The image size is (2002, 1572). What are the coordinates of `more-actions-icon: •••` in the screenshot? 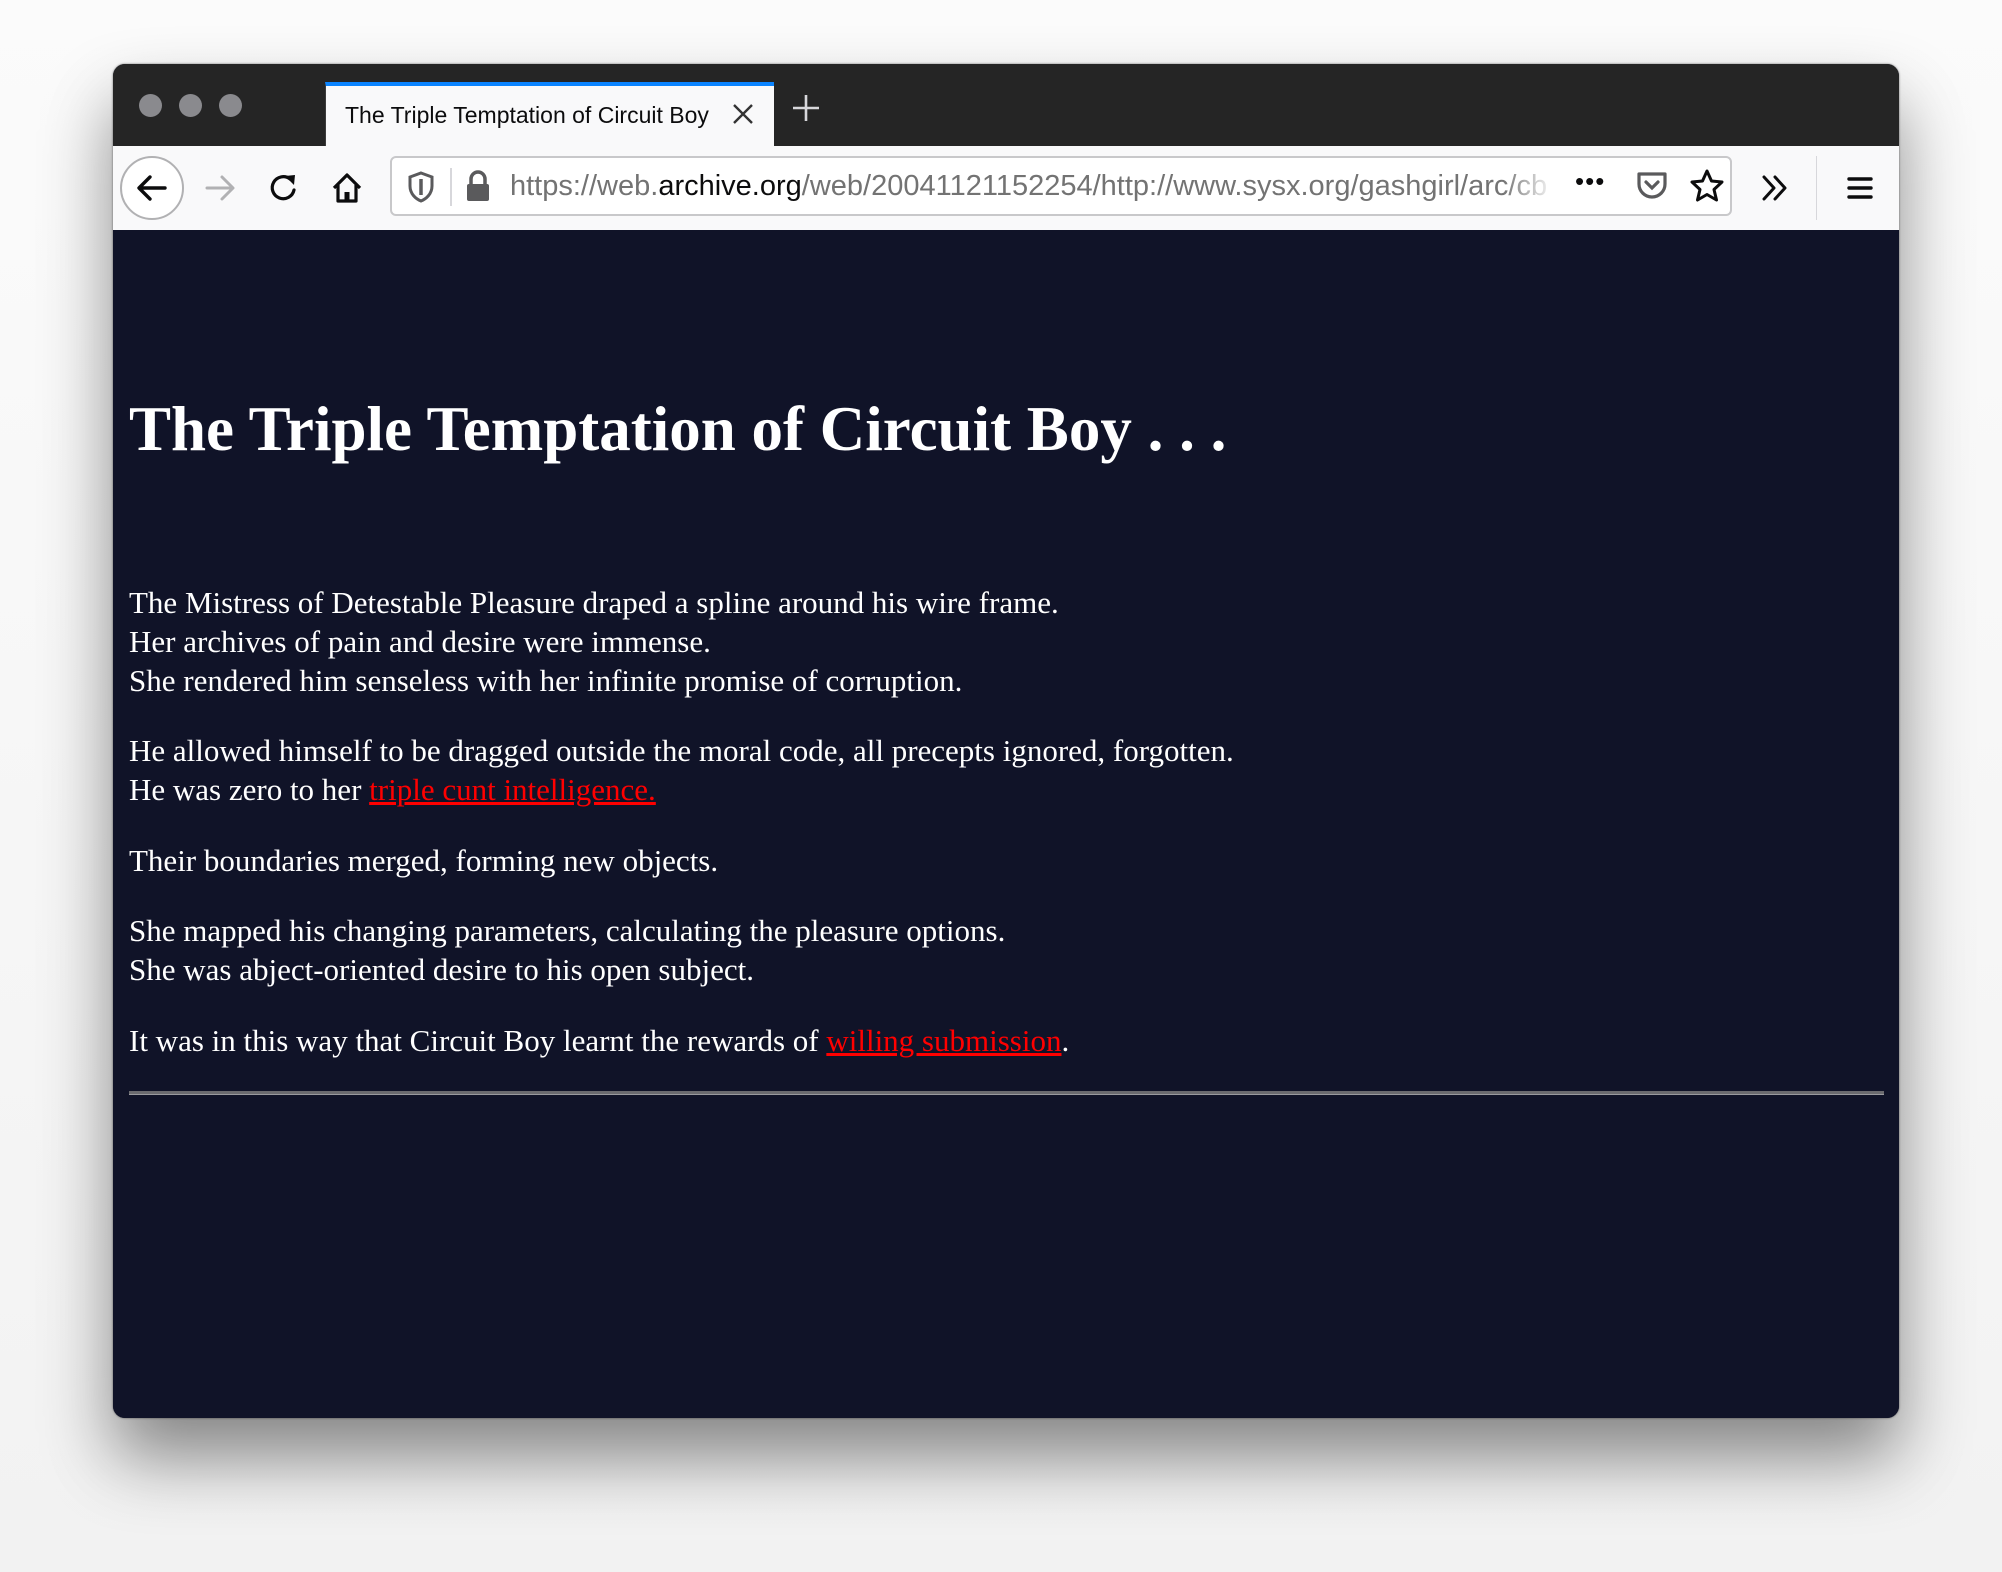 It's located at (1590, 181).